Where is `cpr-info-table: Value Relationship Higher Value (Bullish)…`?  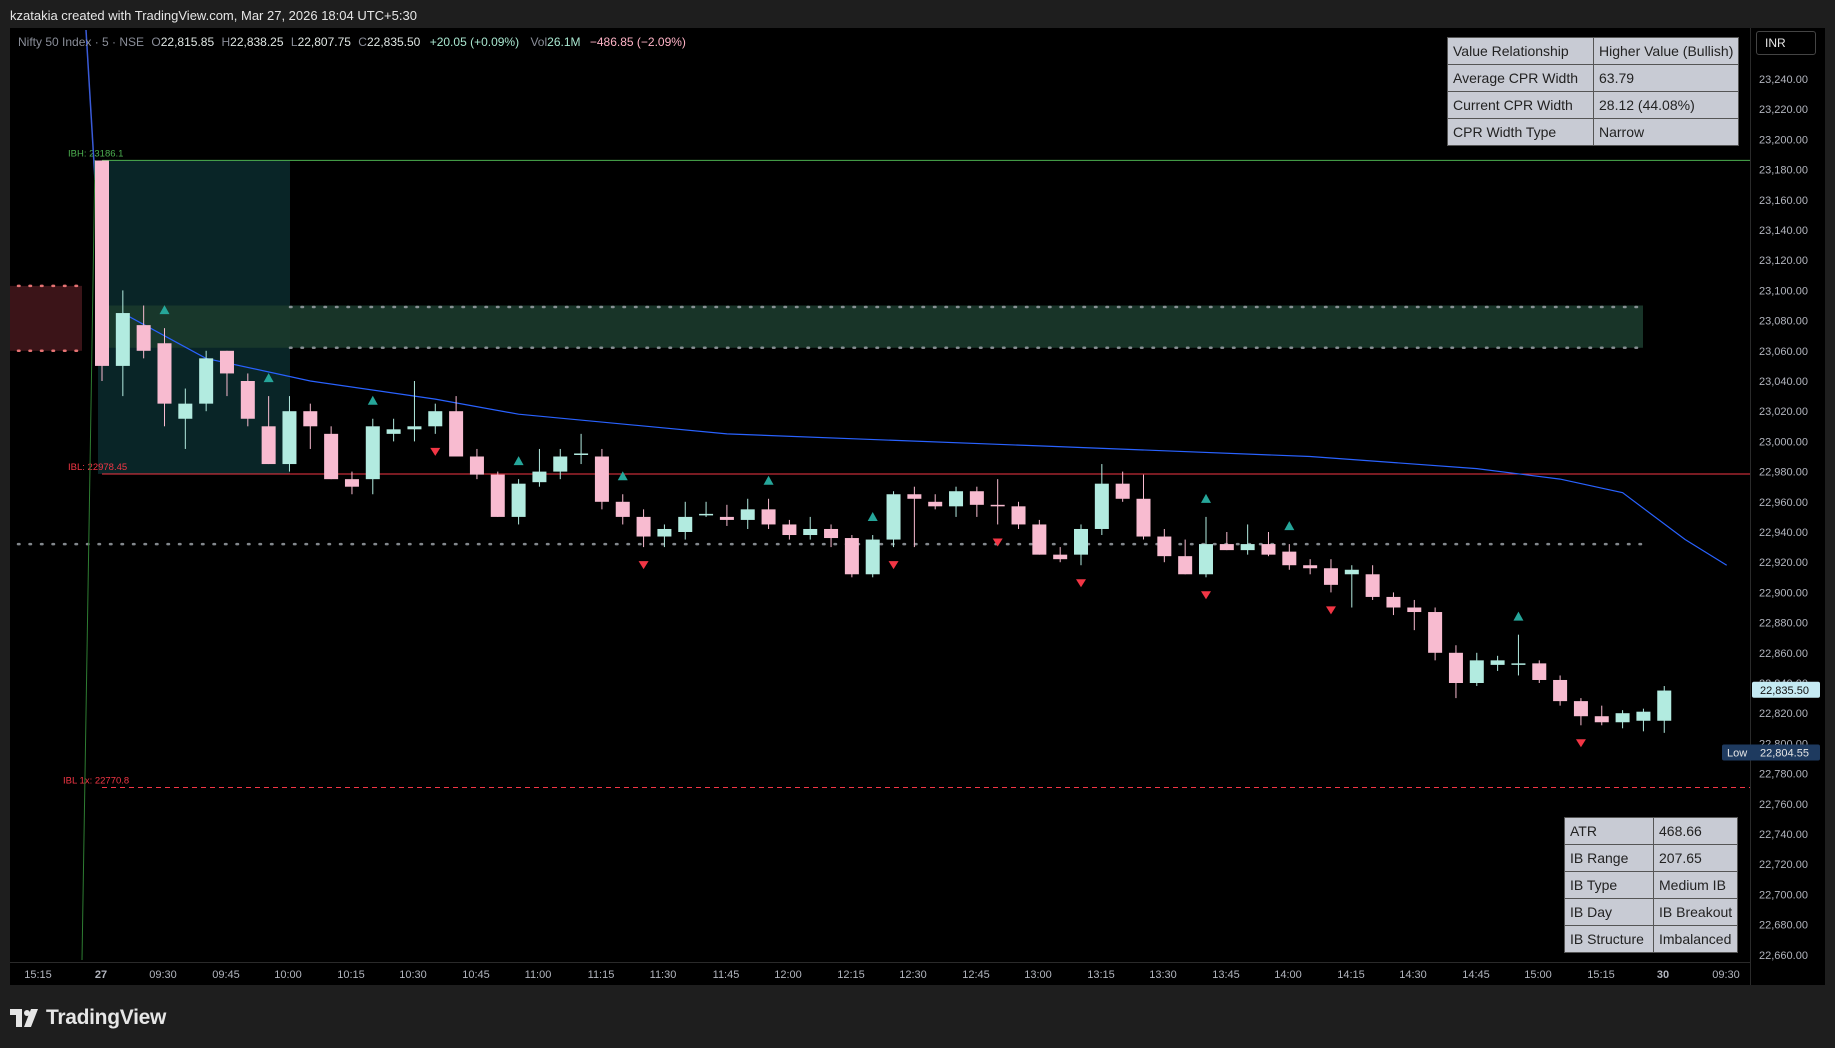
cpr-info-table: Value Relationship Higher Value (Bullish)… is located at coordinates (1593, 91).